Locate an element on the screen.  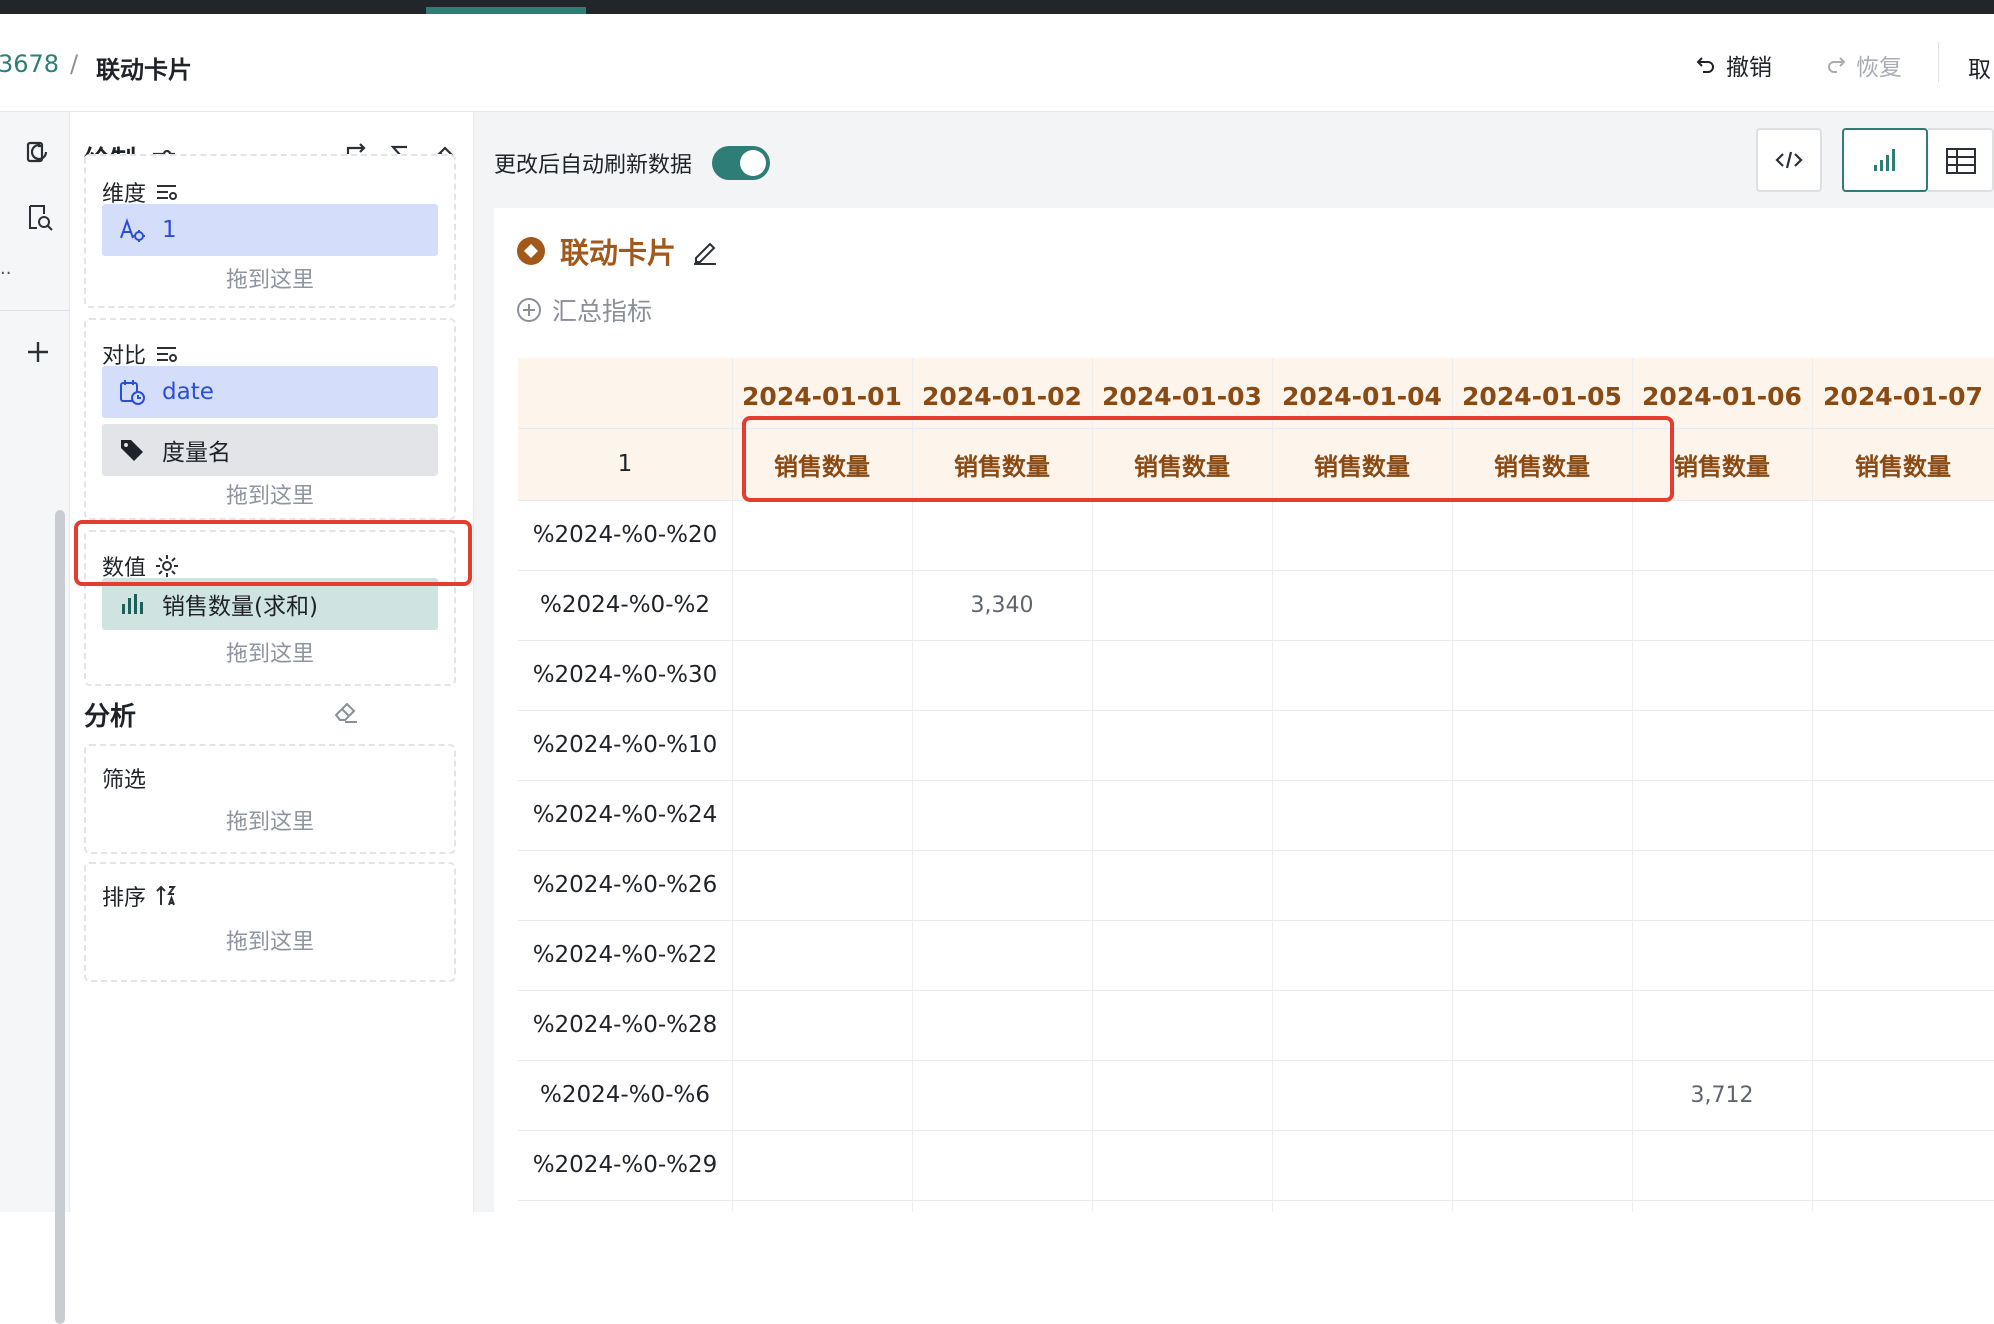
table-row-label: %2024-%0-%22 is located at coordinates (625, 955).